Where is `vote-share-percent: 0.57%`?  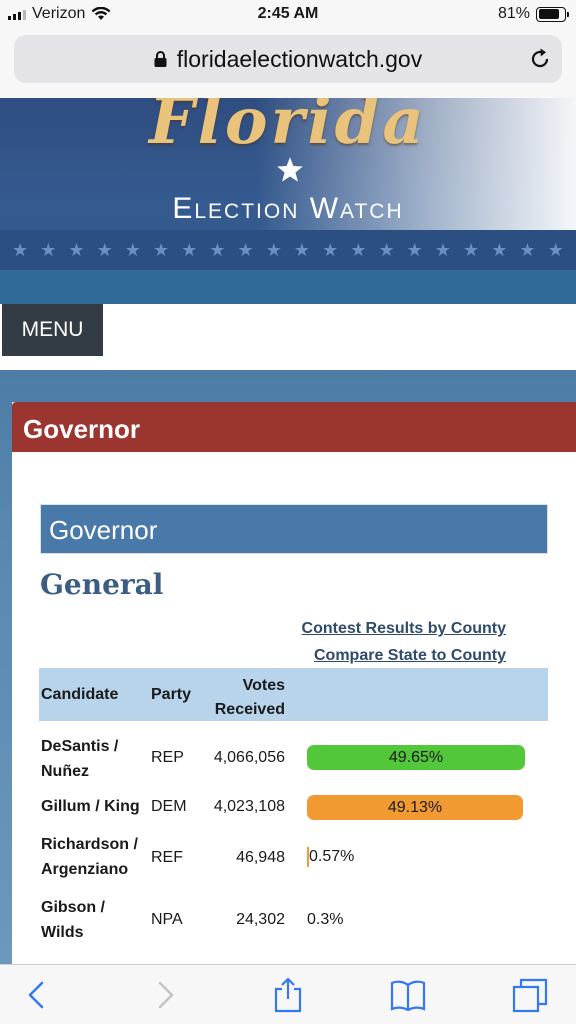 vote-share-percent: 0.57% is located at coordinates (332, 857).